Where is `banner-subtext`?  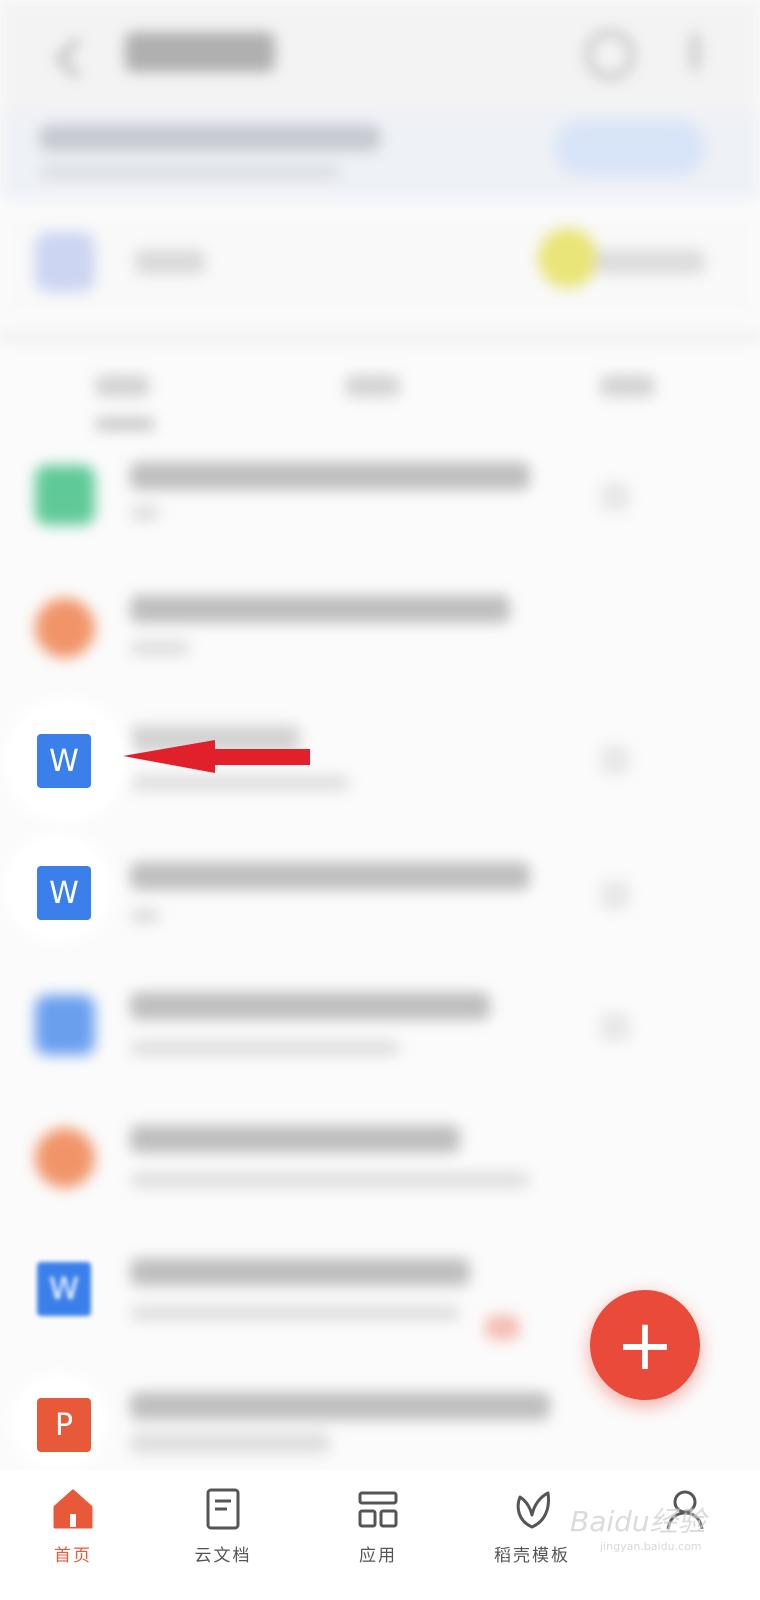 banner-subtext is located at coordinates (190, 172).